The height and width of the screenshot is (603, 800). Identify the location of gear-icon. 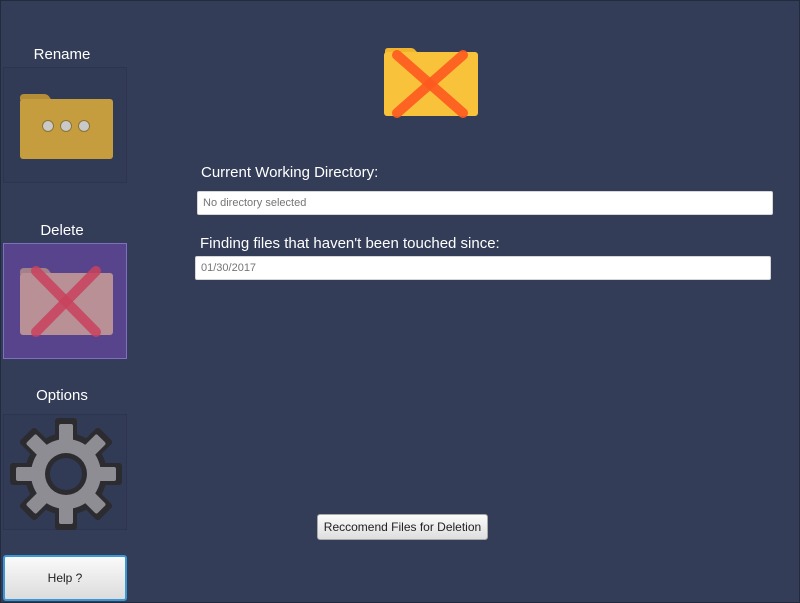
(66, 474).